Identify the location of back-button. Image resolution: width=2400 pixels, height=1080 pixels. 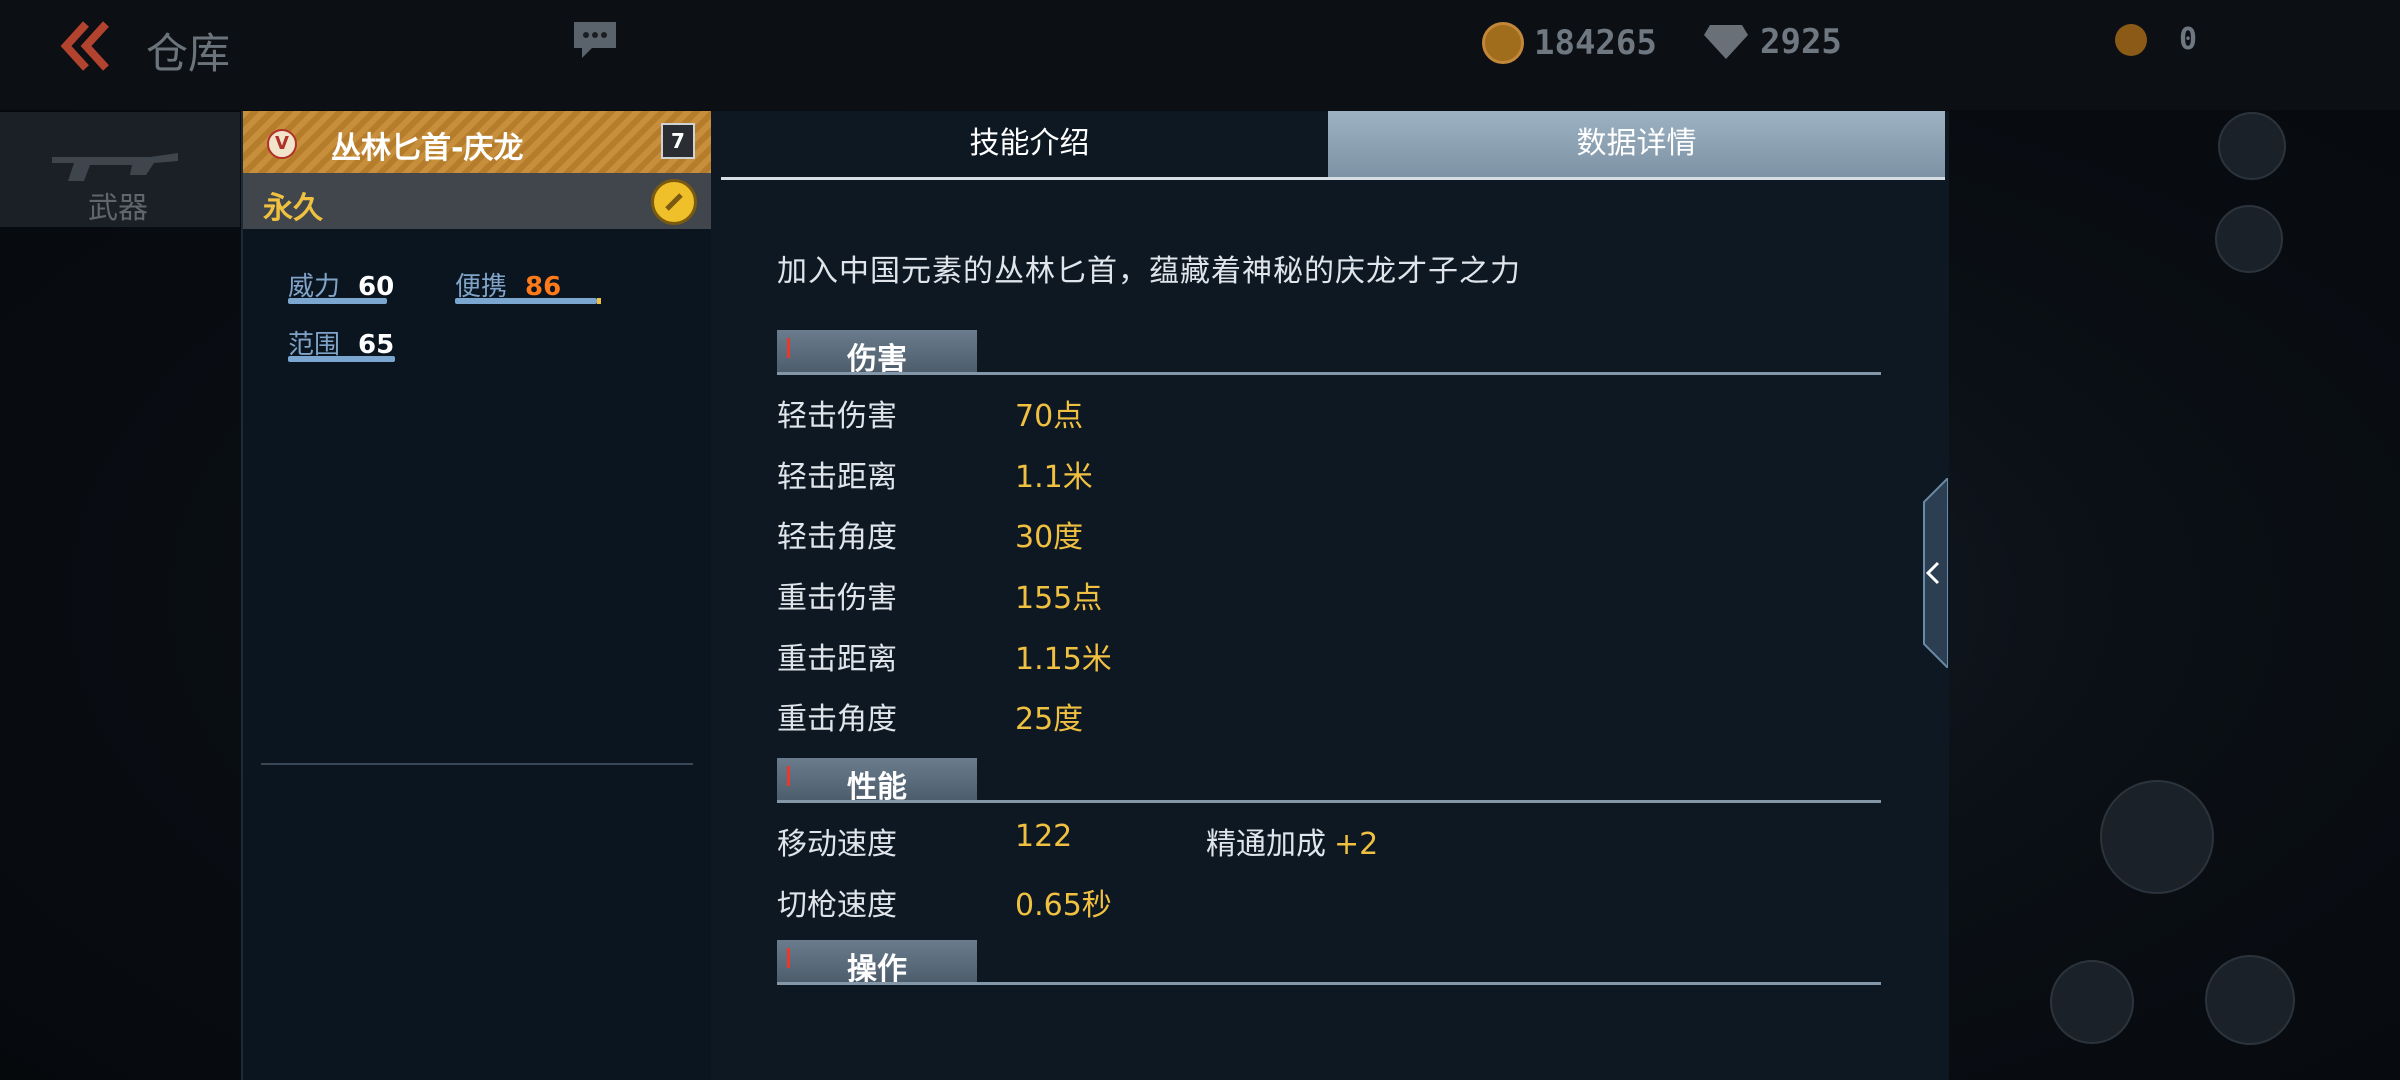
(86, 46).